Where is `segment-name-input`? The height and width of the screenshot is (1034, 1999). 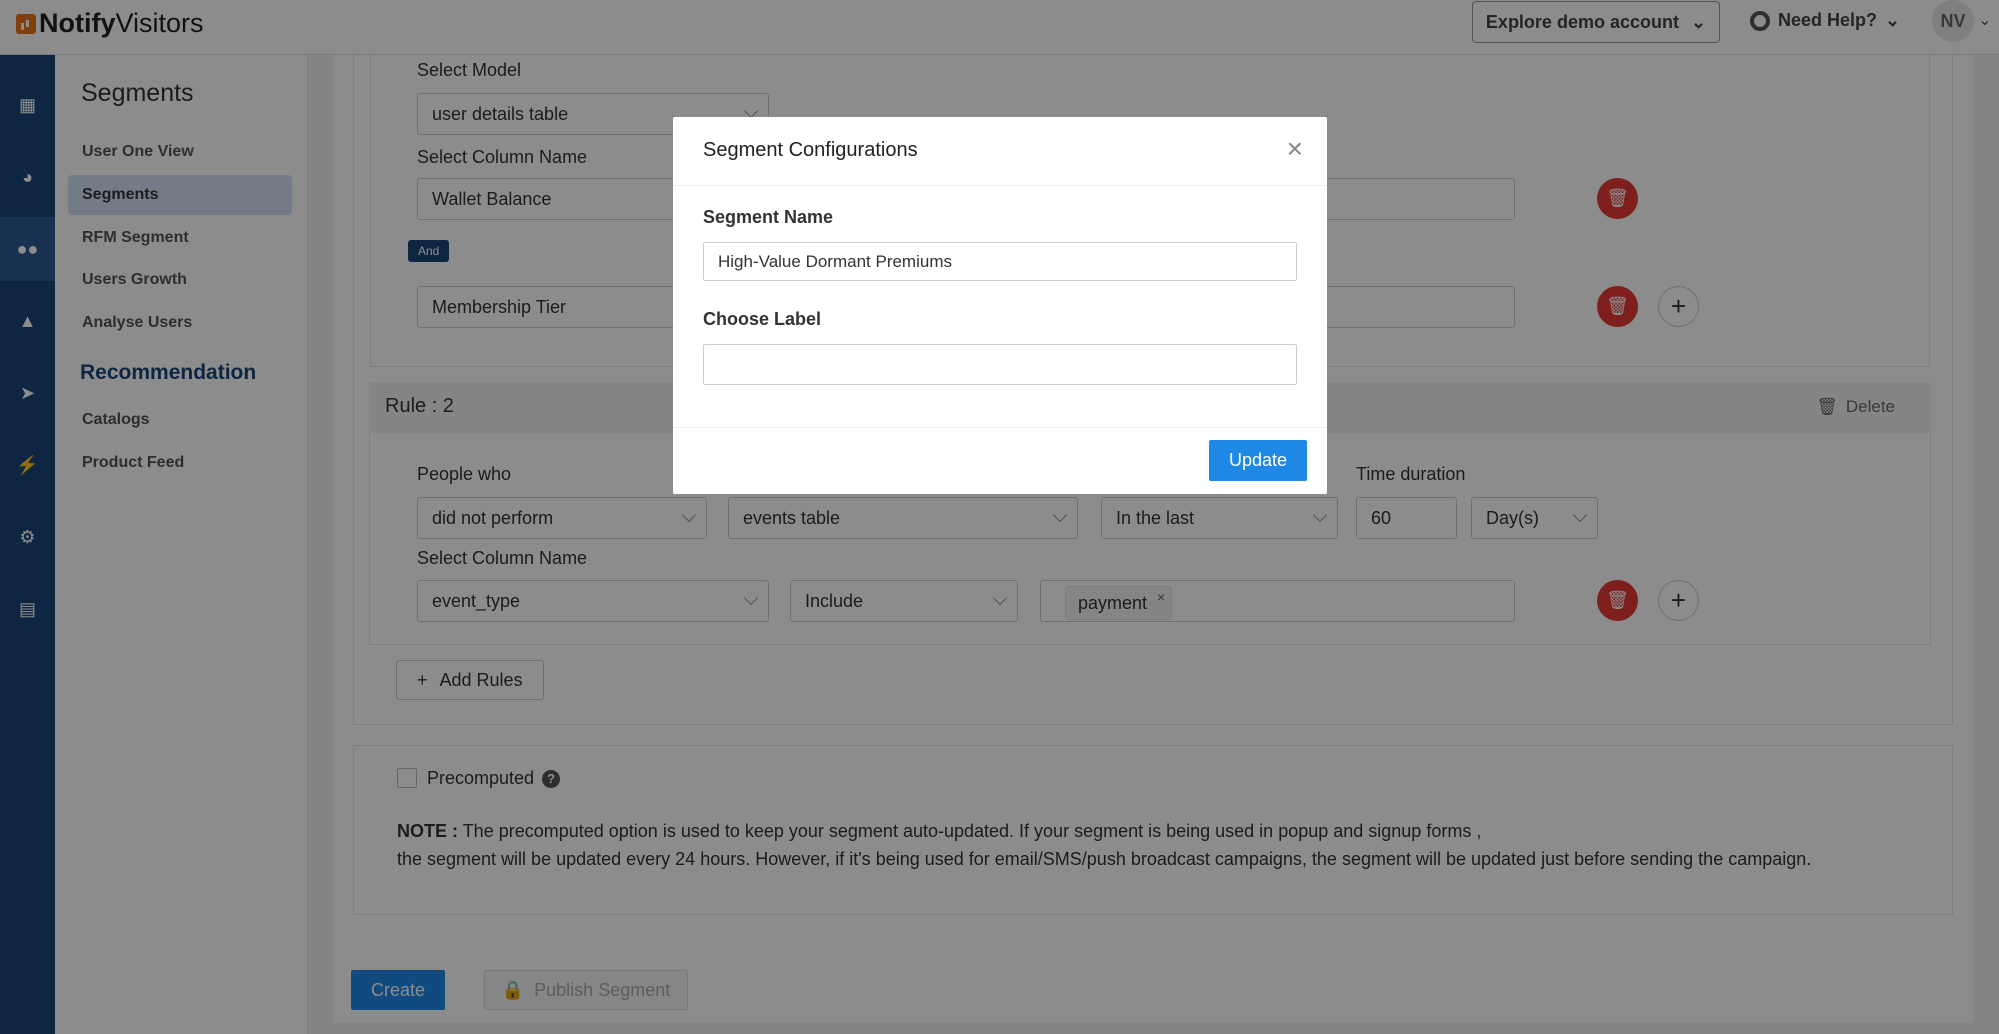
segment-name-input is located at coordinates (1000, 261).